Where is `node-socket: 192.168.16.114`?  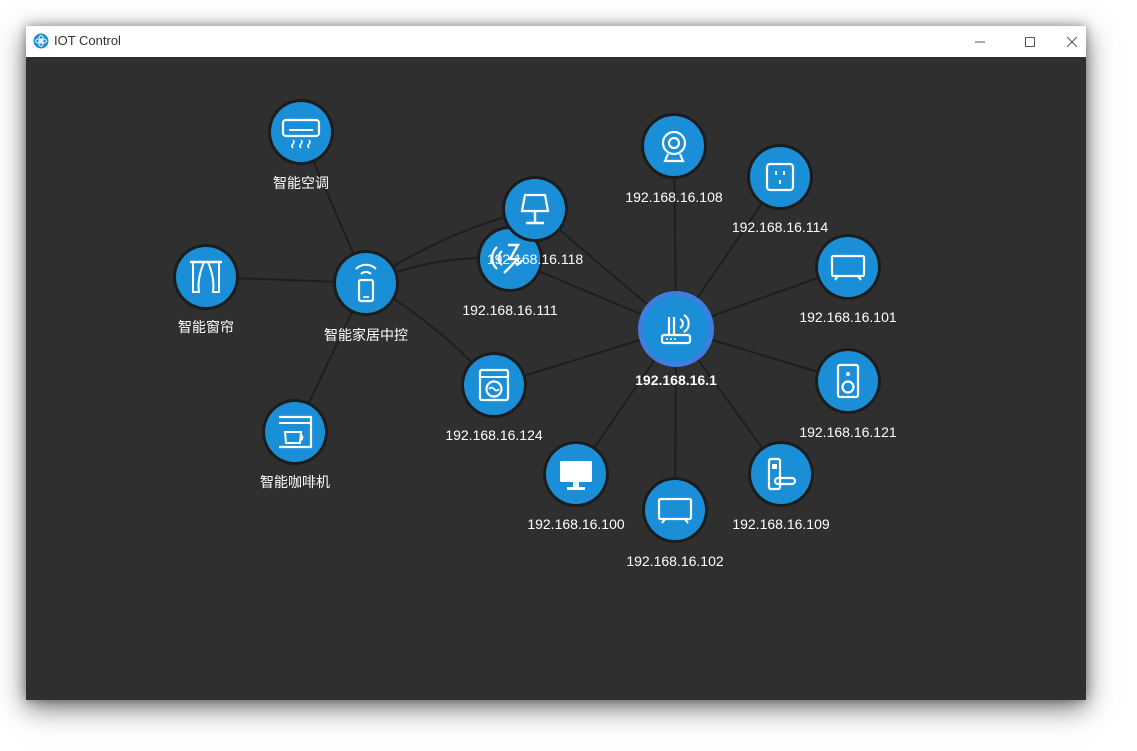 node-socket: 192.168.16.114 is located at coordinates (780, 189).